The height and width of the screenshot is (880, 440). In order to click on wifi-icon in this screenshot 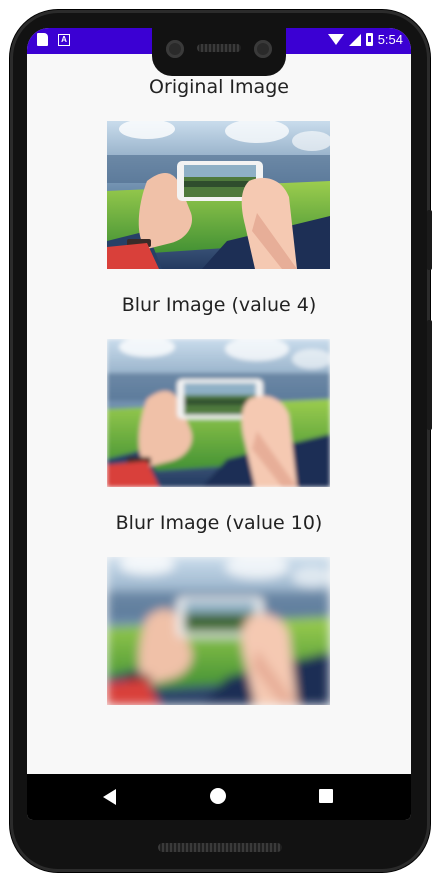, I will do `click(335, 39)`.